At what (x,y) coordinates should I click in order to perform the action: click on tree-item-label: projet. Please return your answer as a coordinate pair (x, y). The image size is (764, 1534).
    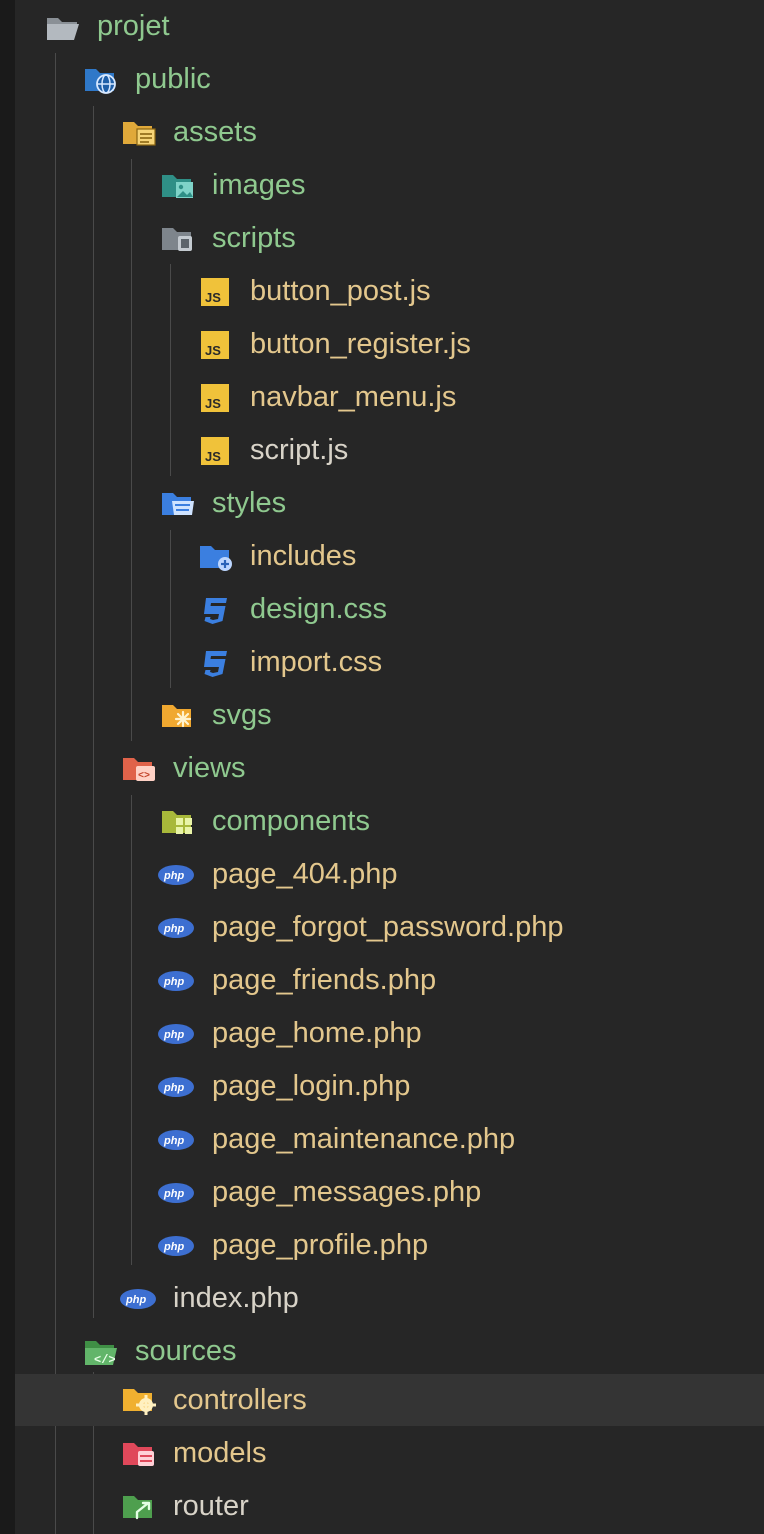
    Looking at the image, I should click on (133, 26).